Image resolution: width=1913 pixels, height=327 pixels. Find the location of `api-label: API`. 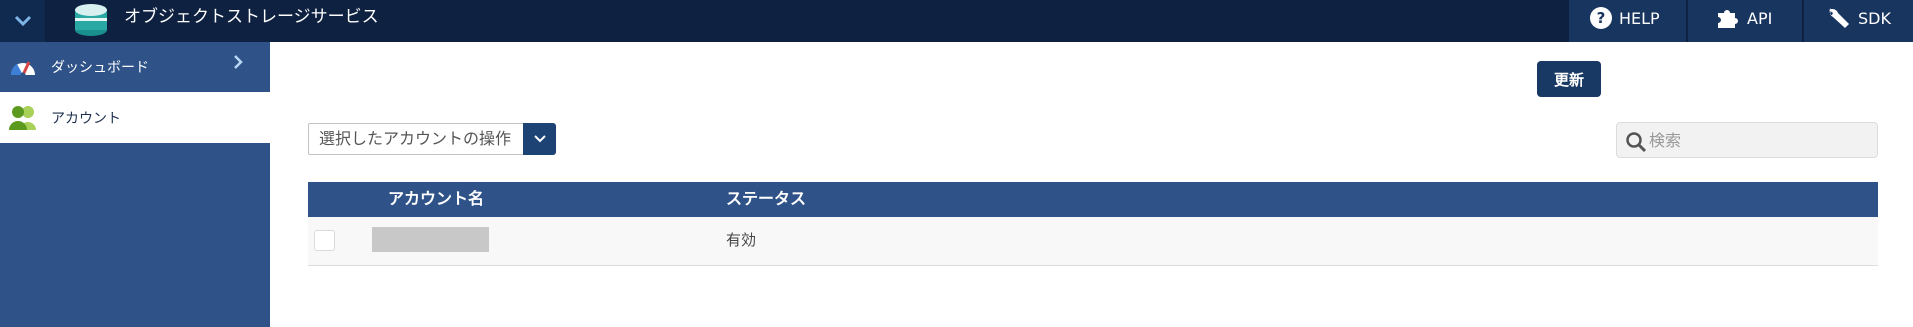

api-label: API is located at coordinates (1760, 18).